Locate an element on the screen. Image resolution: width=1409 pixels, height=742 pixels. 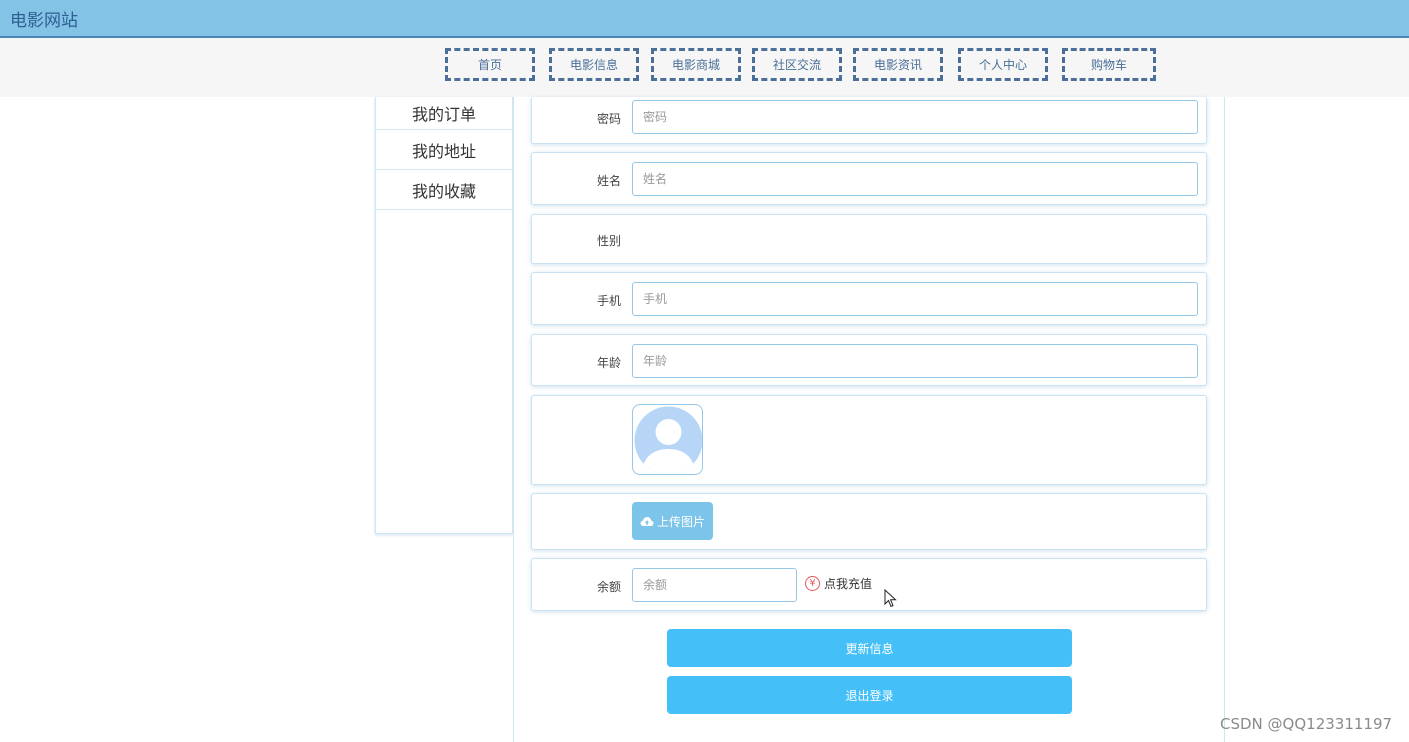
user-placeholder-icon is located at coordinates (668, 440).